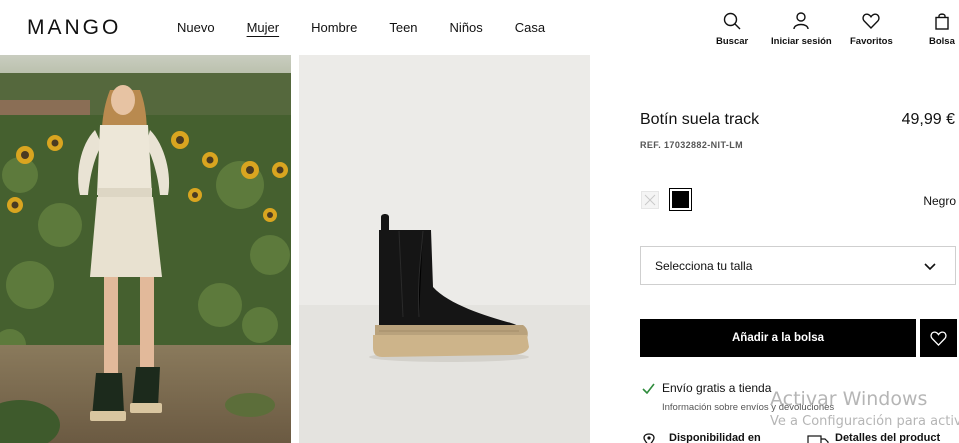 Image resolution: width=959 pixels, height=443 pixels. Describe the element at coordinates (700, 119) in the screenshot. I see `product-title: Botín suela track` at that location.